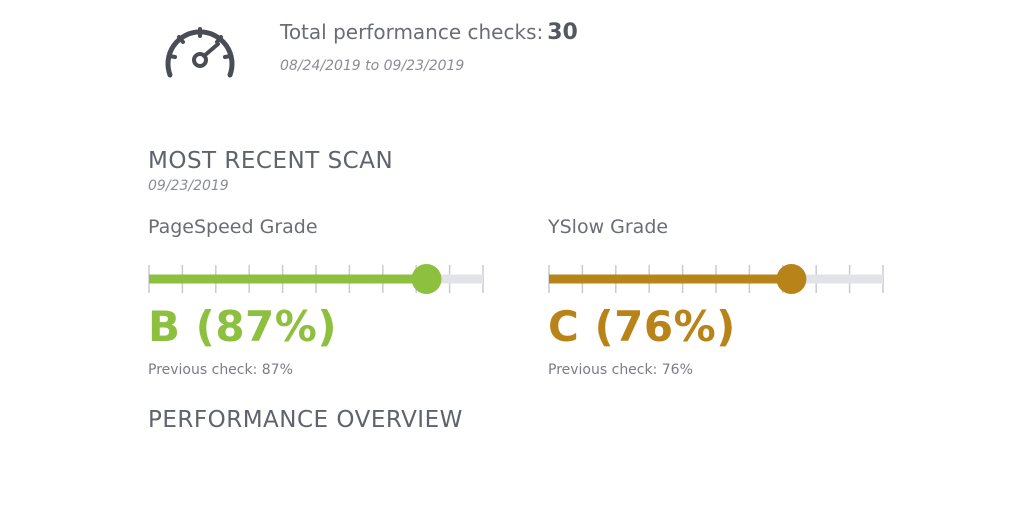 The image size is (1024, 516). What do you see at coordinates (426, 279) in the screenshot?
I see `pagespeed-knob` at bounding box center [426, 279].